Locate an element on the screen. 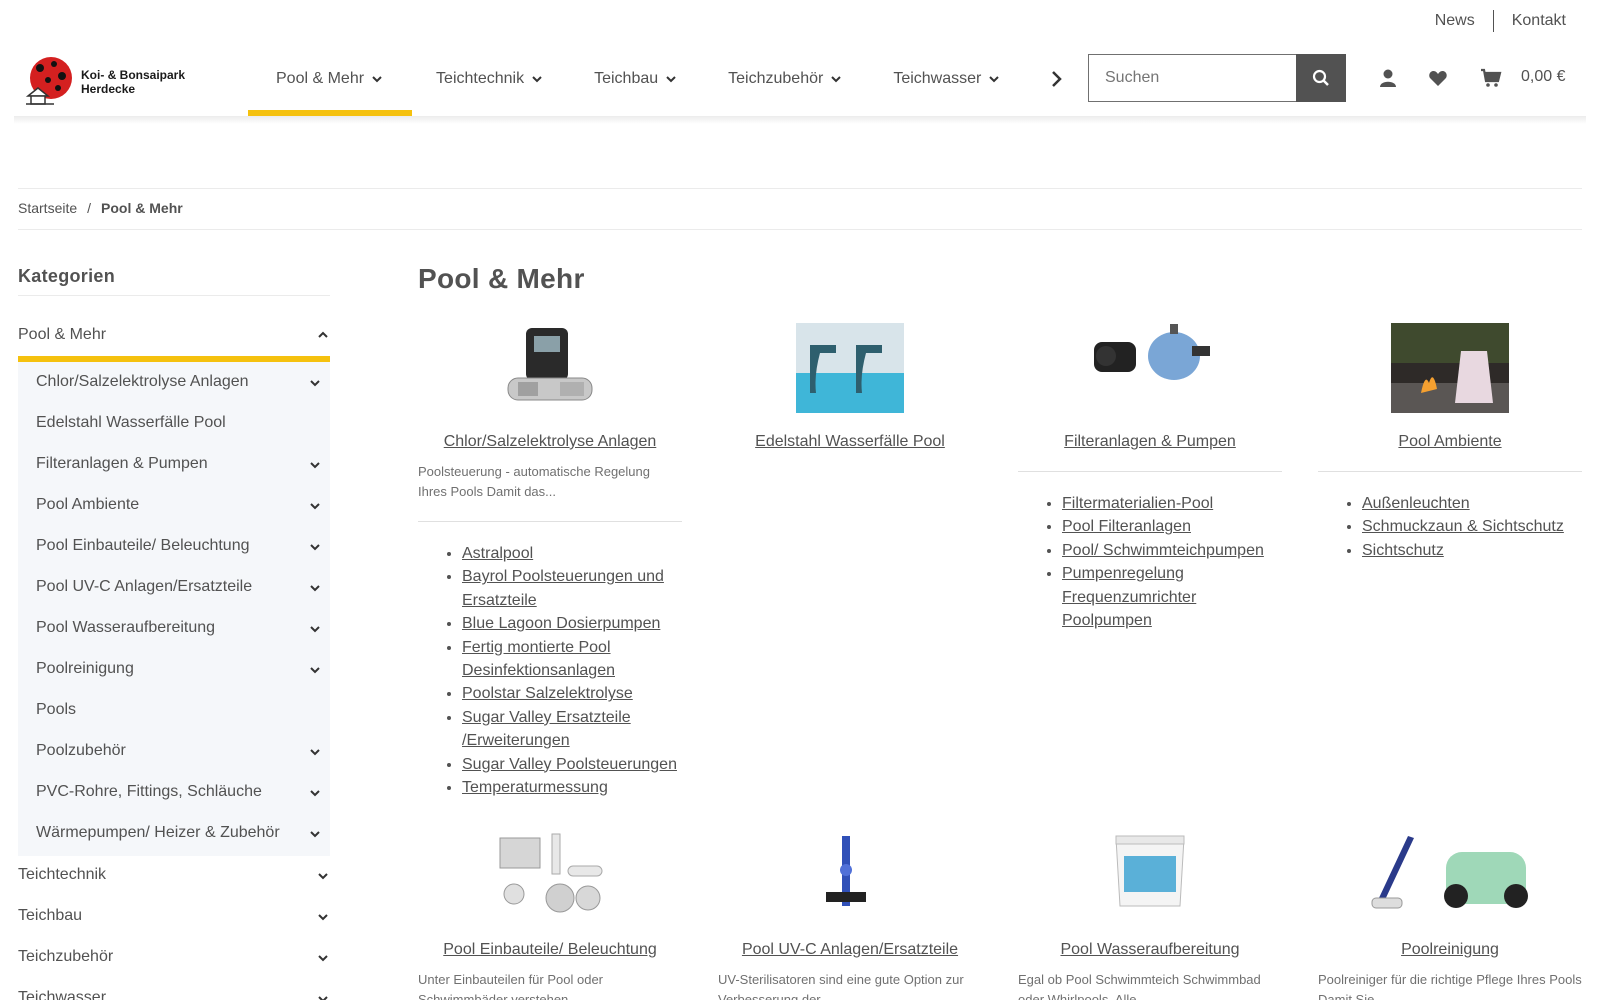 The width and height of the screenshot is (1600, 1000). search-input is located at coordinates (1193, 78).